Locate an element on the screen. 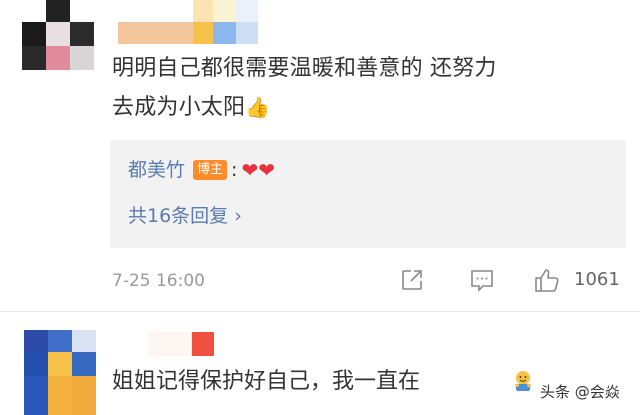  watermark: 头条 @会焱 is located at coordinates (580, 392).